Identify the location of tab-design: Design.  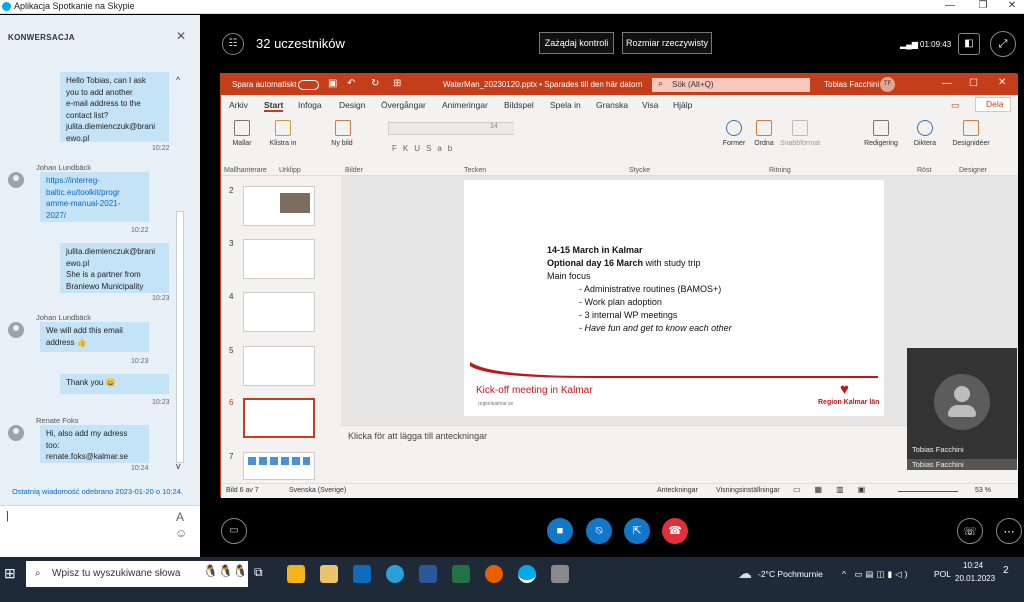
(352, 105).